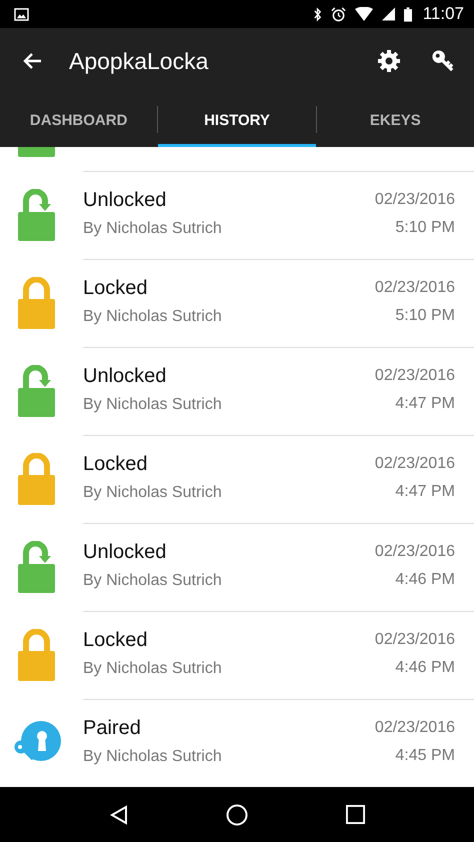 The width and height of the screenshot is (474, 842). I want to click on event-time: 4:45 PM, so click(425, 756).